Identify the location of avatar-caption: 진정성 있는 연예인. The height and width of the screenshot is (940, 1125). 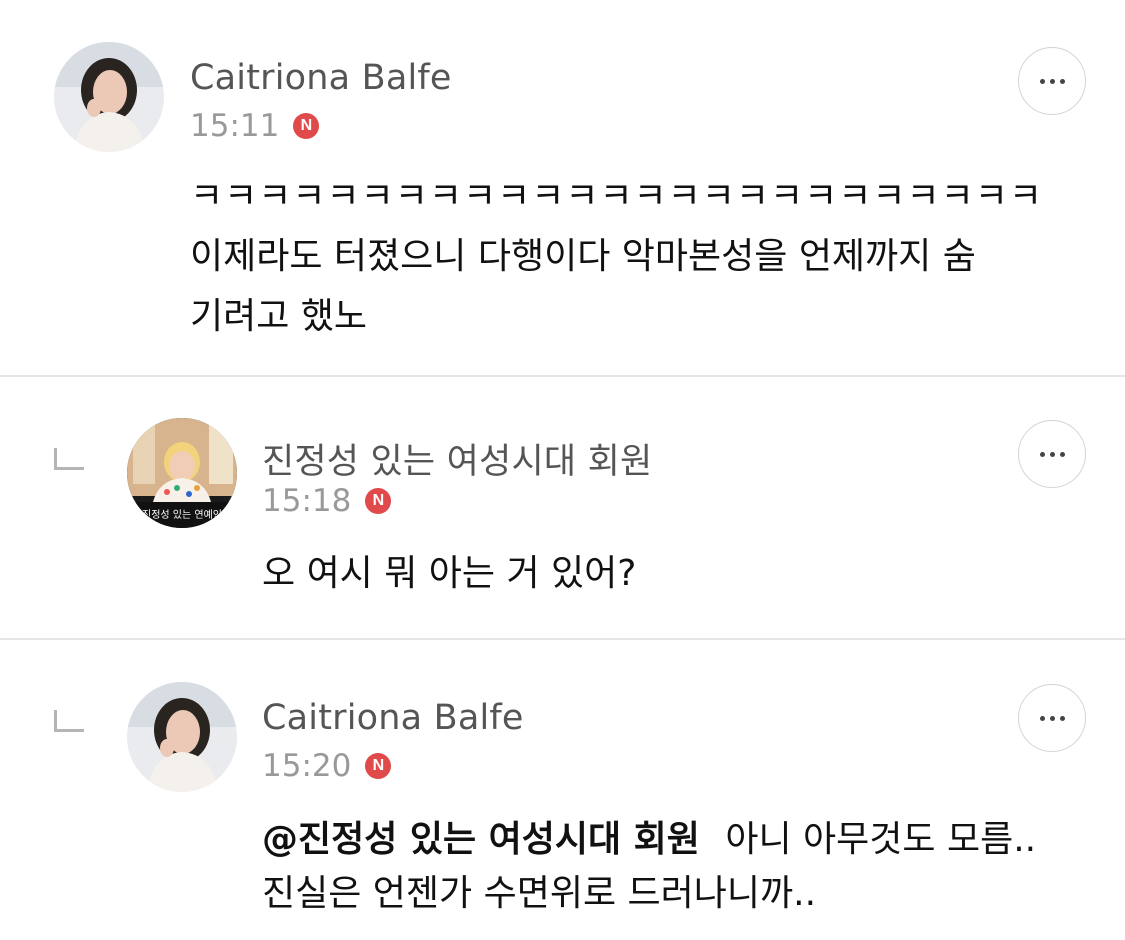
(182, 515).